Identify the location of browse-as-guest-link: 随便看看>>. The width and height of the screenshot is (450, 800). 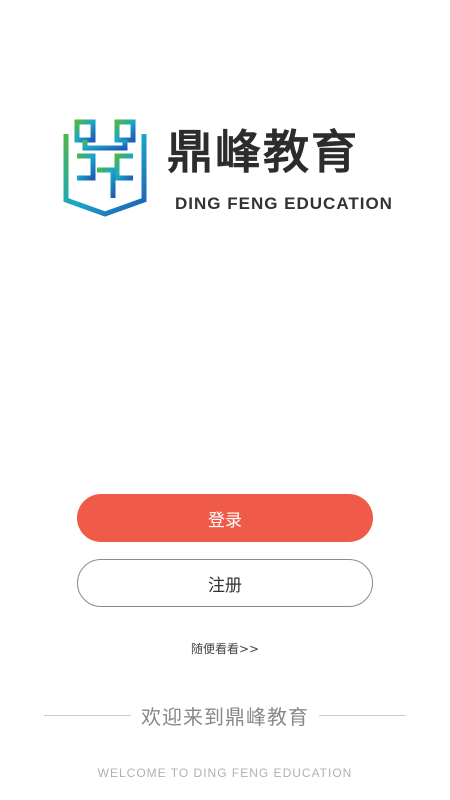
(225, 648).